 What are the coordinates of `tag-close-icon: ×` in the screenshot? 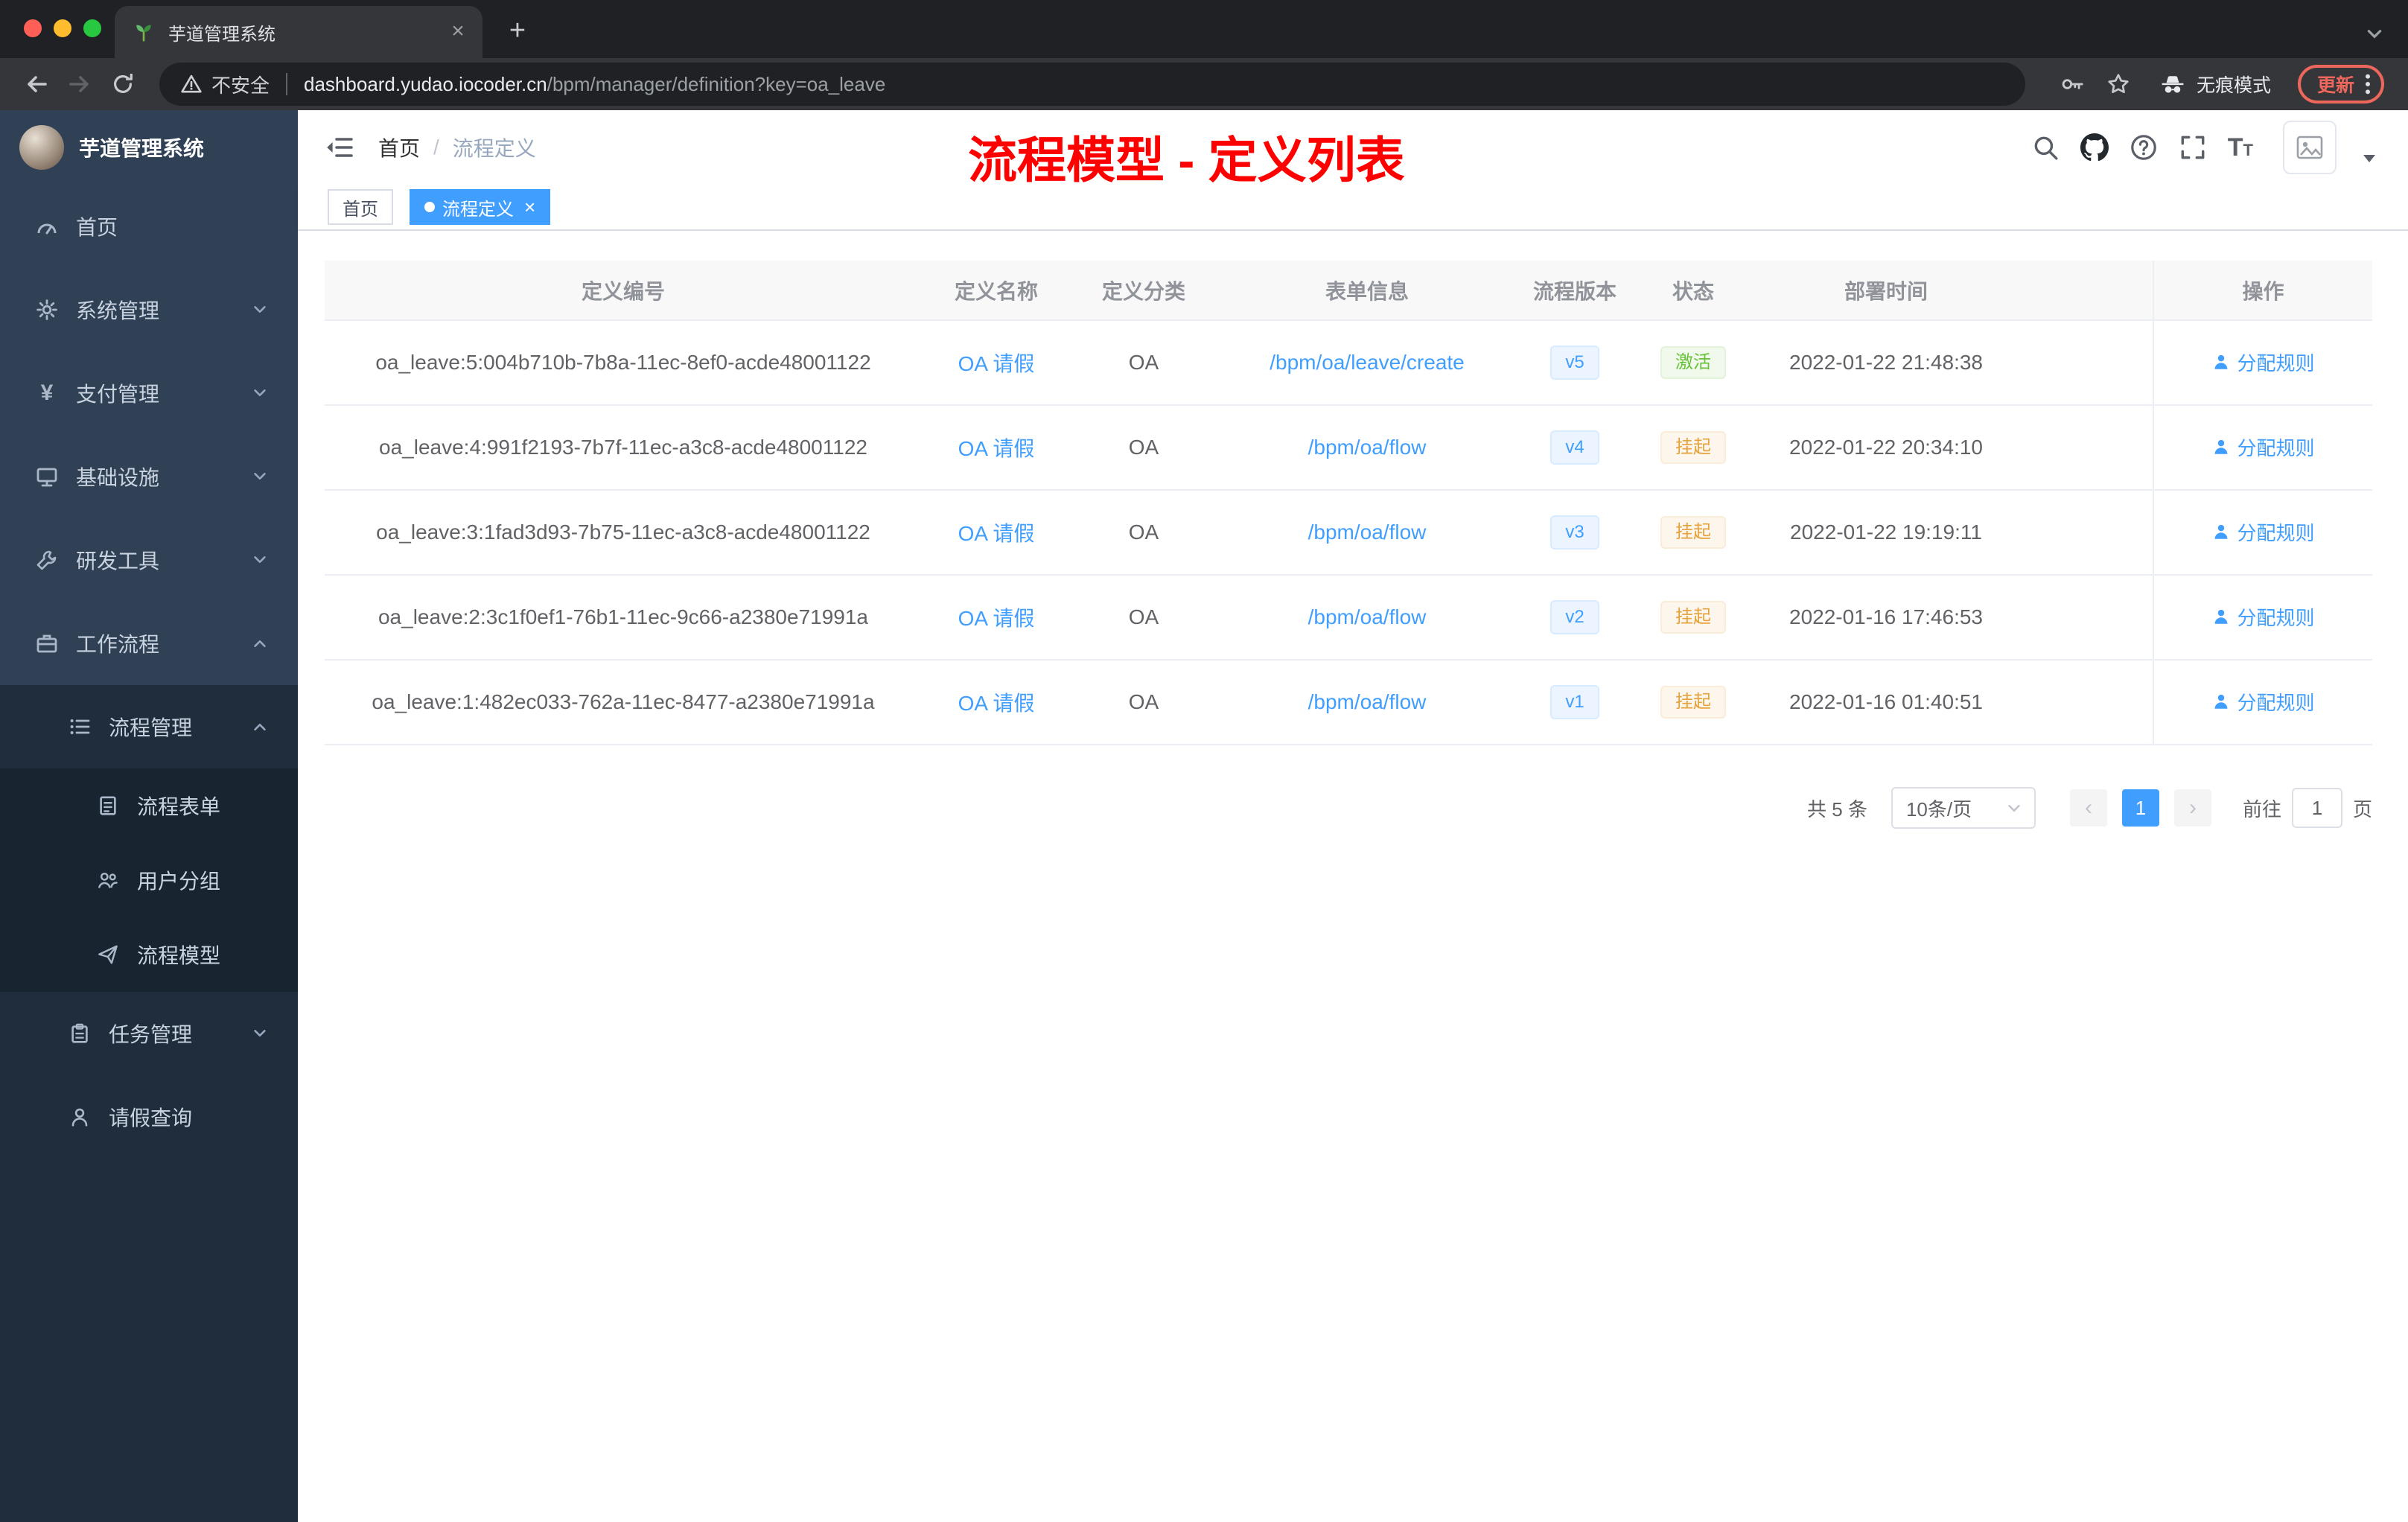 It's located at (529, 207).